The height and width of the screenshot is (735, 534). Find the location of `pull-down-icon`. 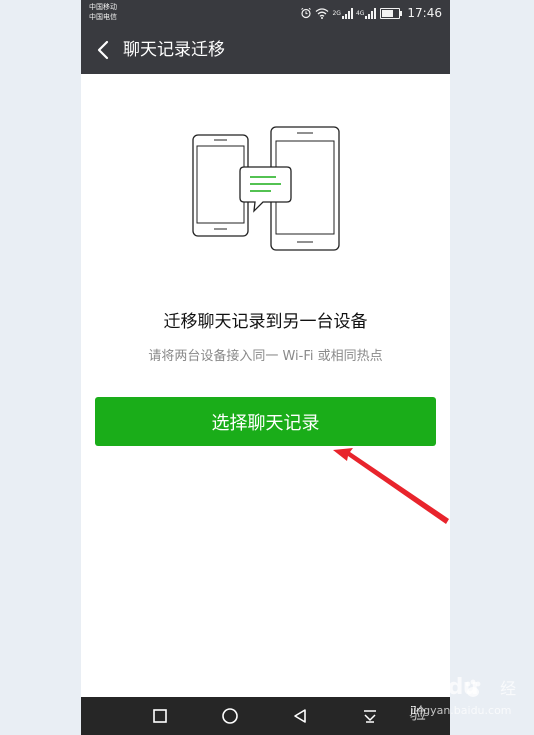

pull-down-icon is located at coordinates (370, 716).